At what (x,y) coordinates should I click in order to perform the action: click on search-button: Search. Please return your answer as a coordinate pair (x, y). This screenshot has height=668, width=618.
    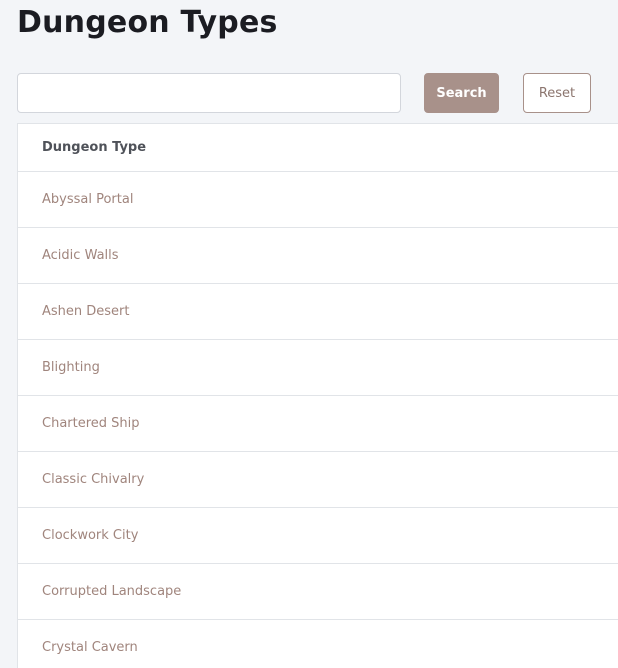
    Looking at the image, I should click on (461, 93).